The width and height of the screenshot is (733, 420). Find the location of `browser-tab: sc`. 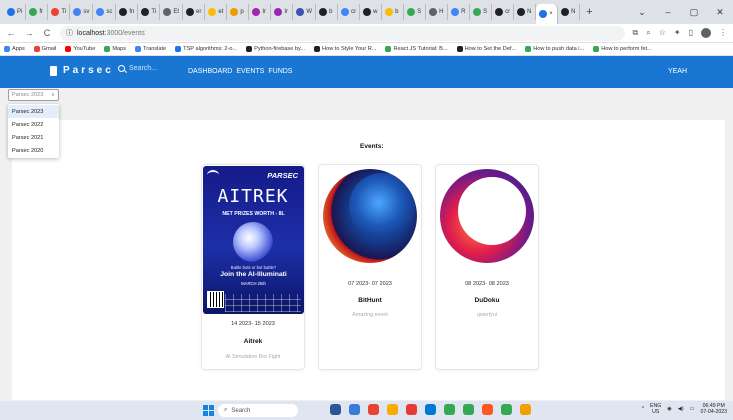

browser-tab: sc is located at coordinates (105, 12).